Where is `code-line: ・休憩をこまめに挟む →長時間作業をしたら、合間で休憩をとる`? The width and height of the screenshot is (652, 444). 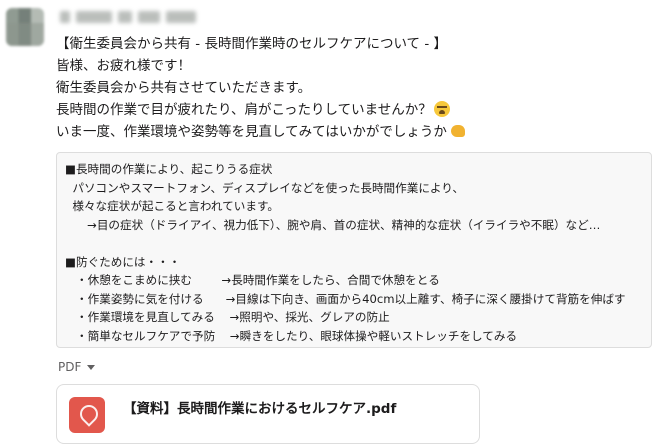 code-line: ・休憩をこまめに挟む →長時間作業をしたら、合間で休憩をとる is located at coordinates (252, 280).